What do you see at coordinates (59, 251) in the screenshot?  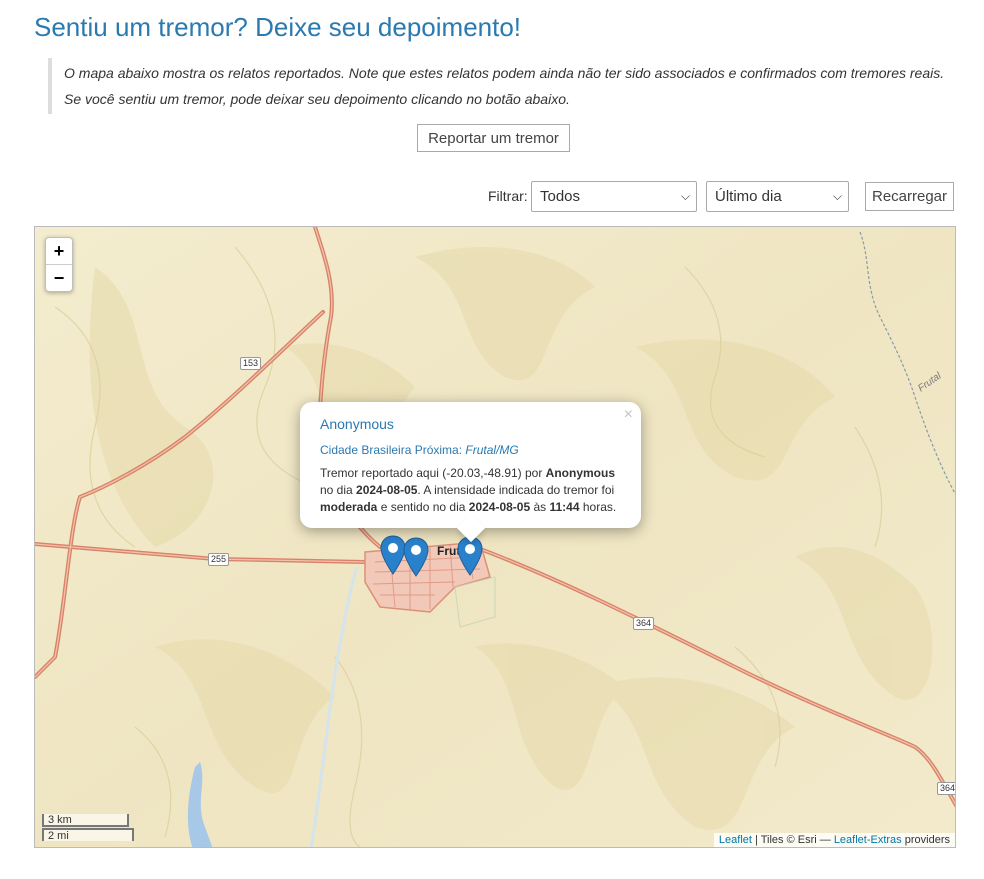 I see `zoom-in-button: +` at bounding box center [59, 251].